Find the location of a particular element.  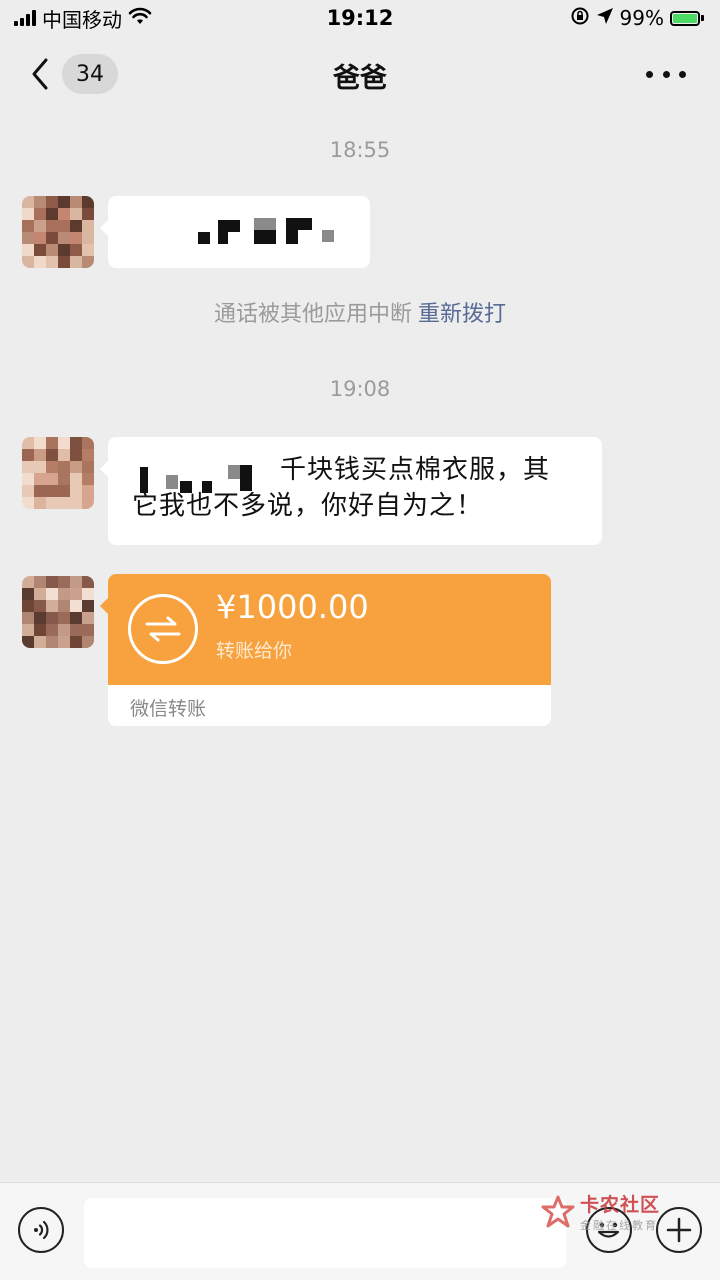

watermark-subtitle: 金融在线教育 is located at coordinates (619, 1225).